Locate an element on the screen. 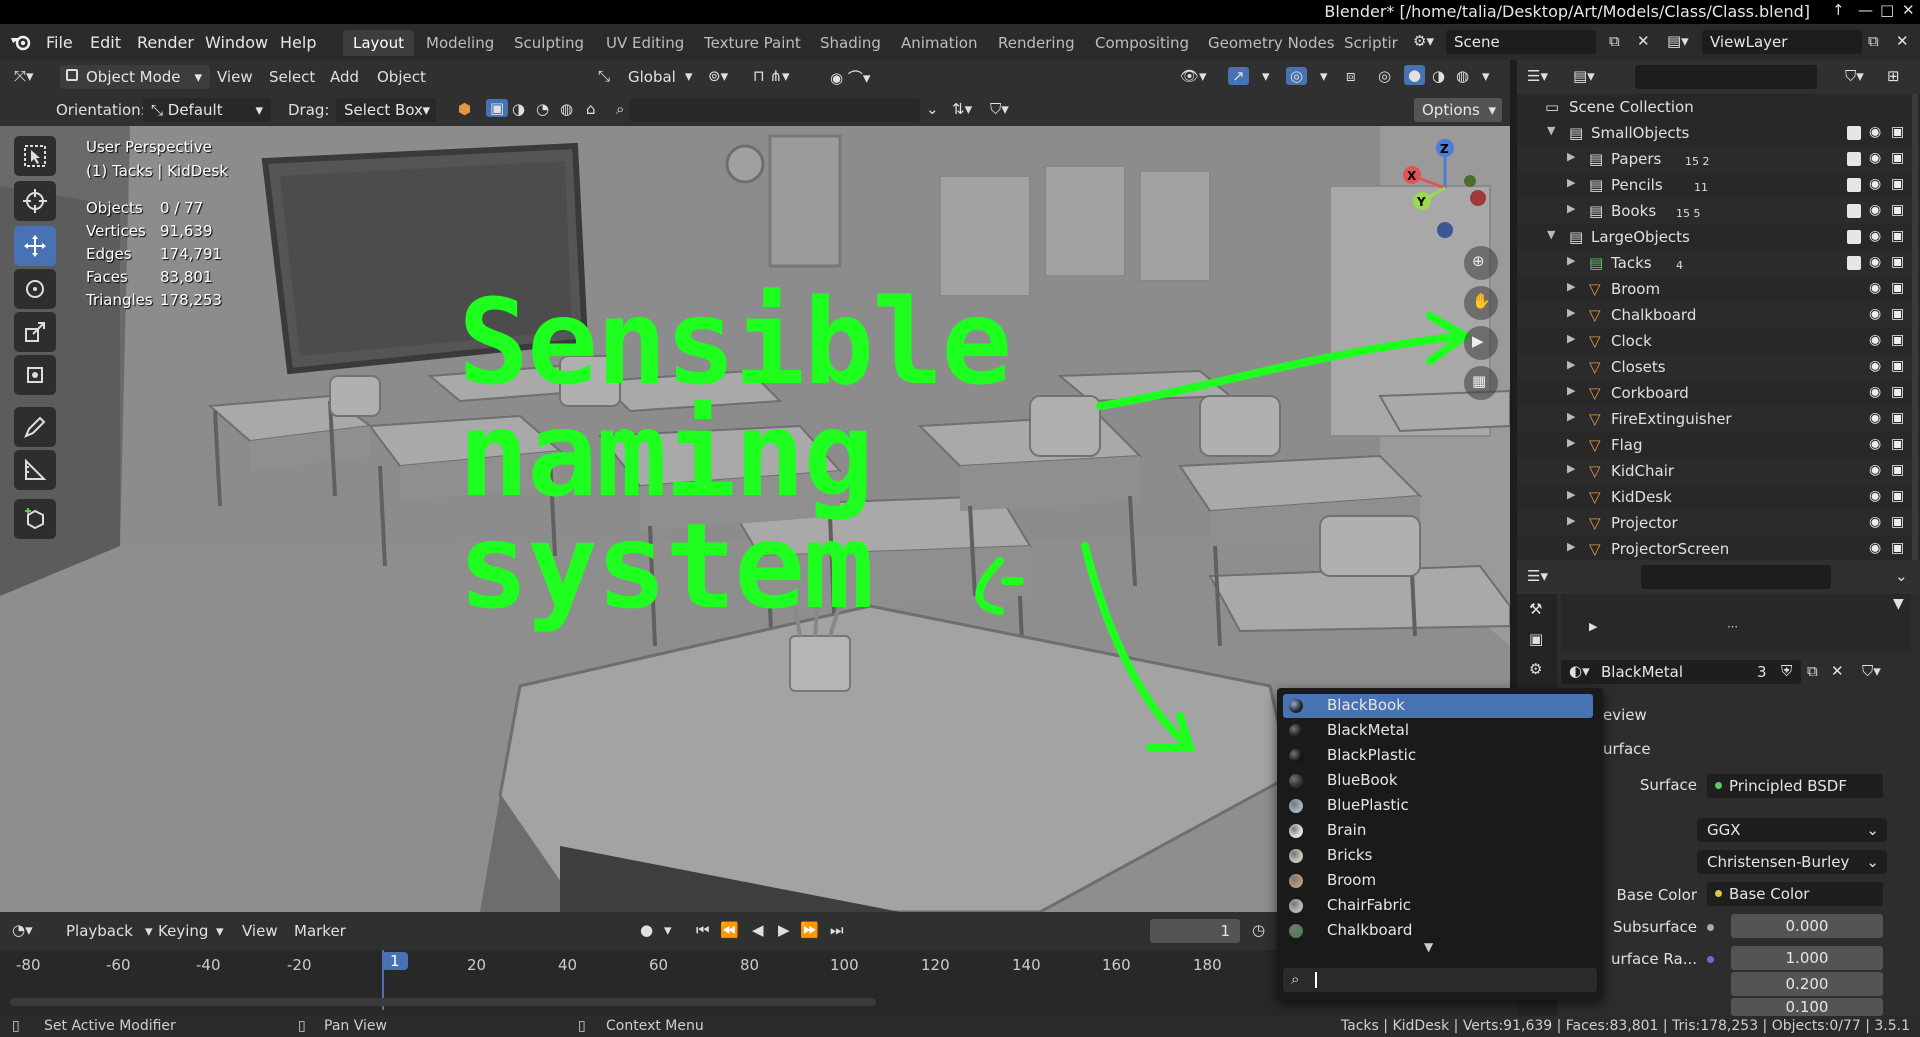  material-list-item: BlackPlastic is located at coordinates (1438, 756).